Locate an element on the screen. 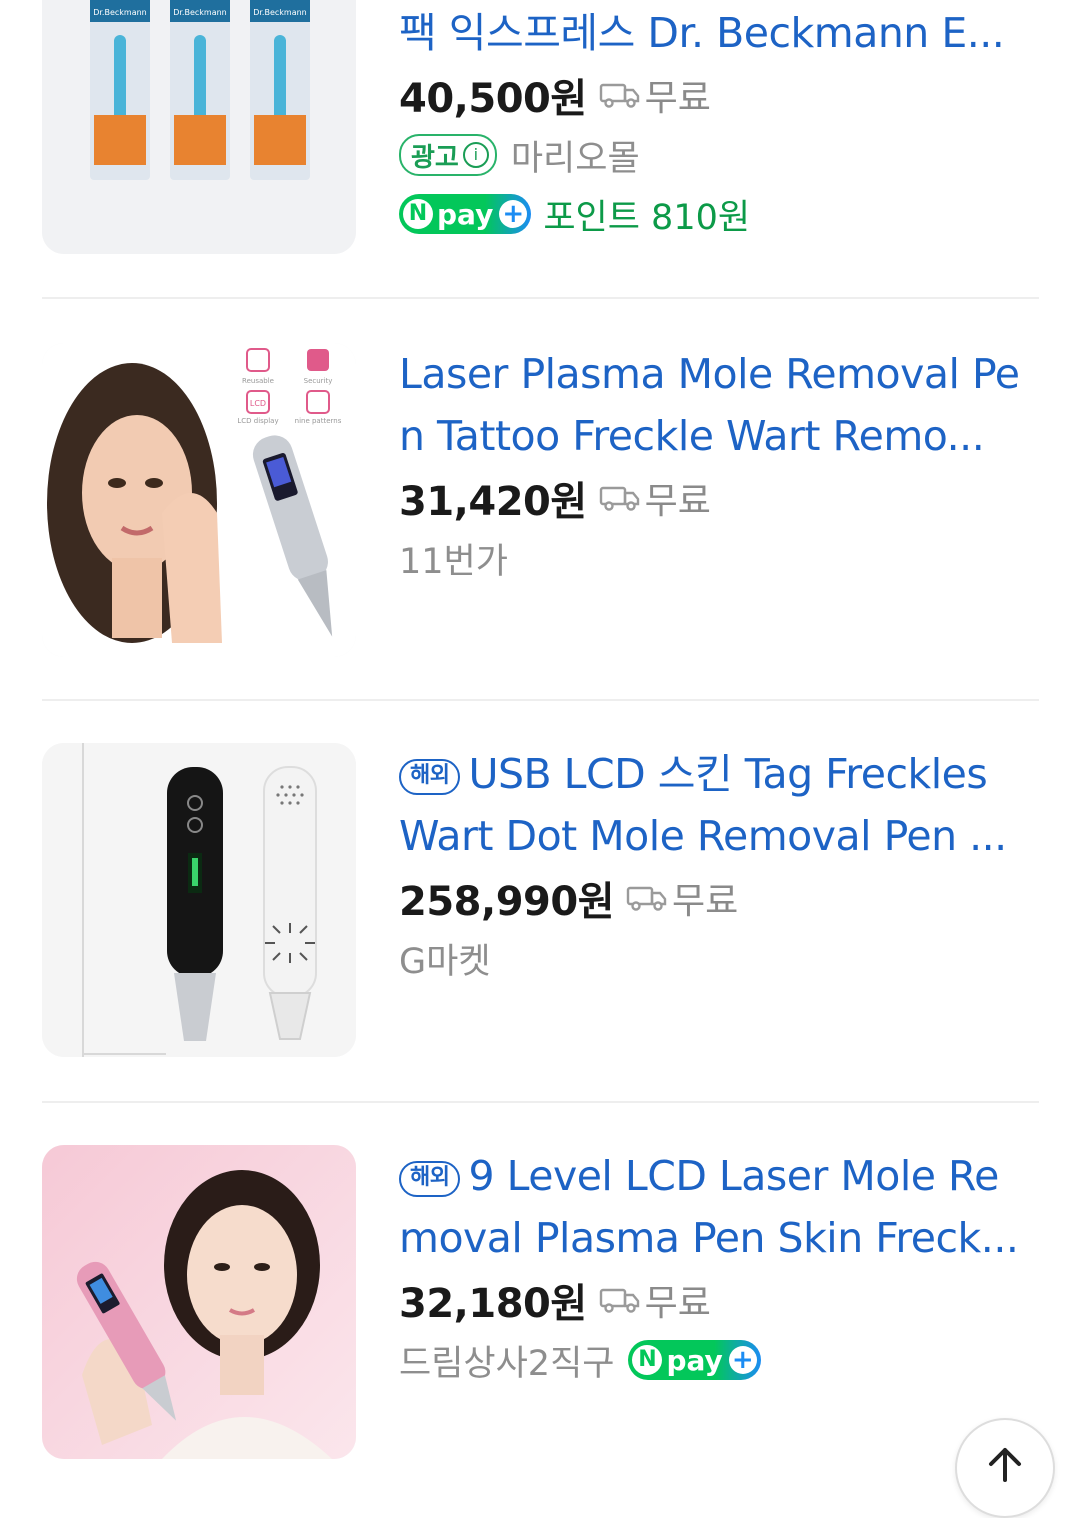  product-image-beckmann: Dr.Beckmann Dr.Beckmann Dr.Beckmann is located at coordinates (199, 127).